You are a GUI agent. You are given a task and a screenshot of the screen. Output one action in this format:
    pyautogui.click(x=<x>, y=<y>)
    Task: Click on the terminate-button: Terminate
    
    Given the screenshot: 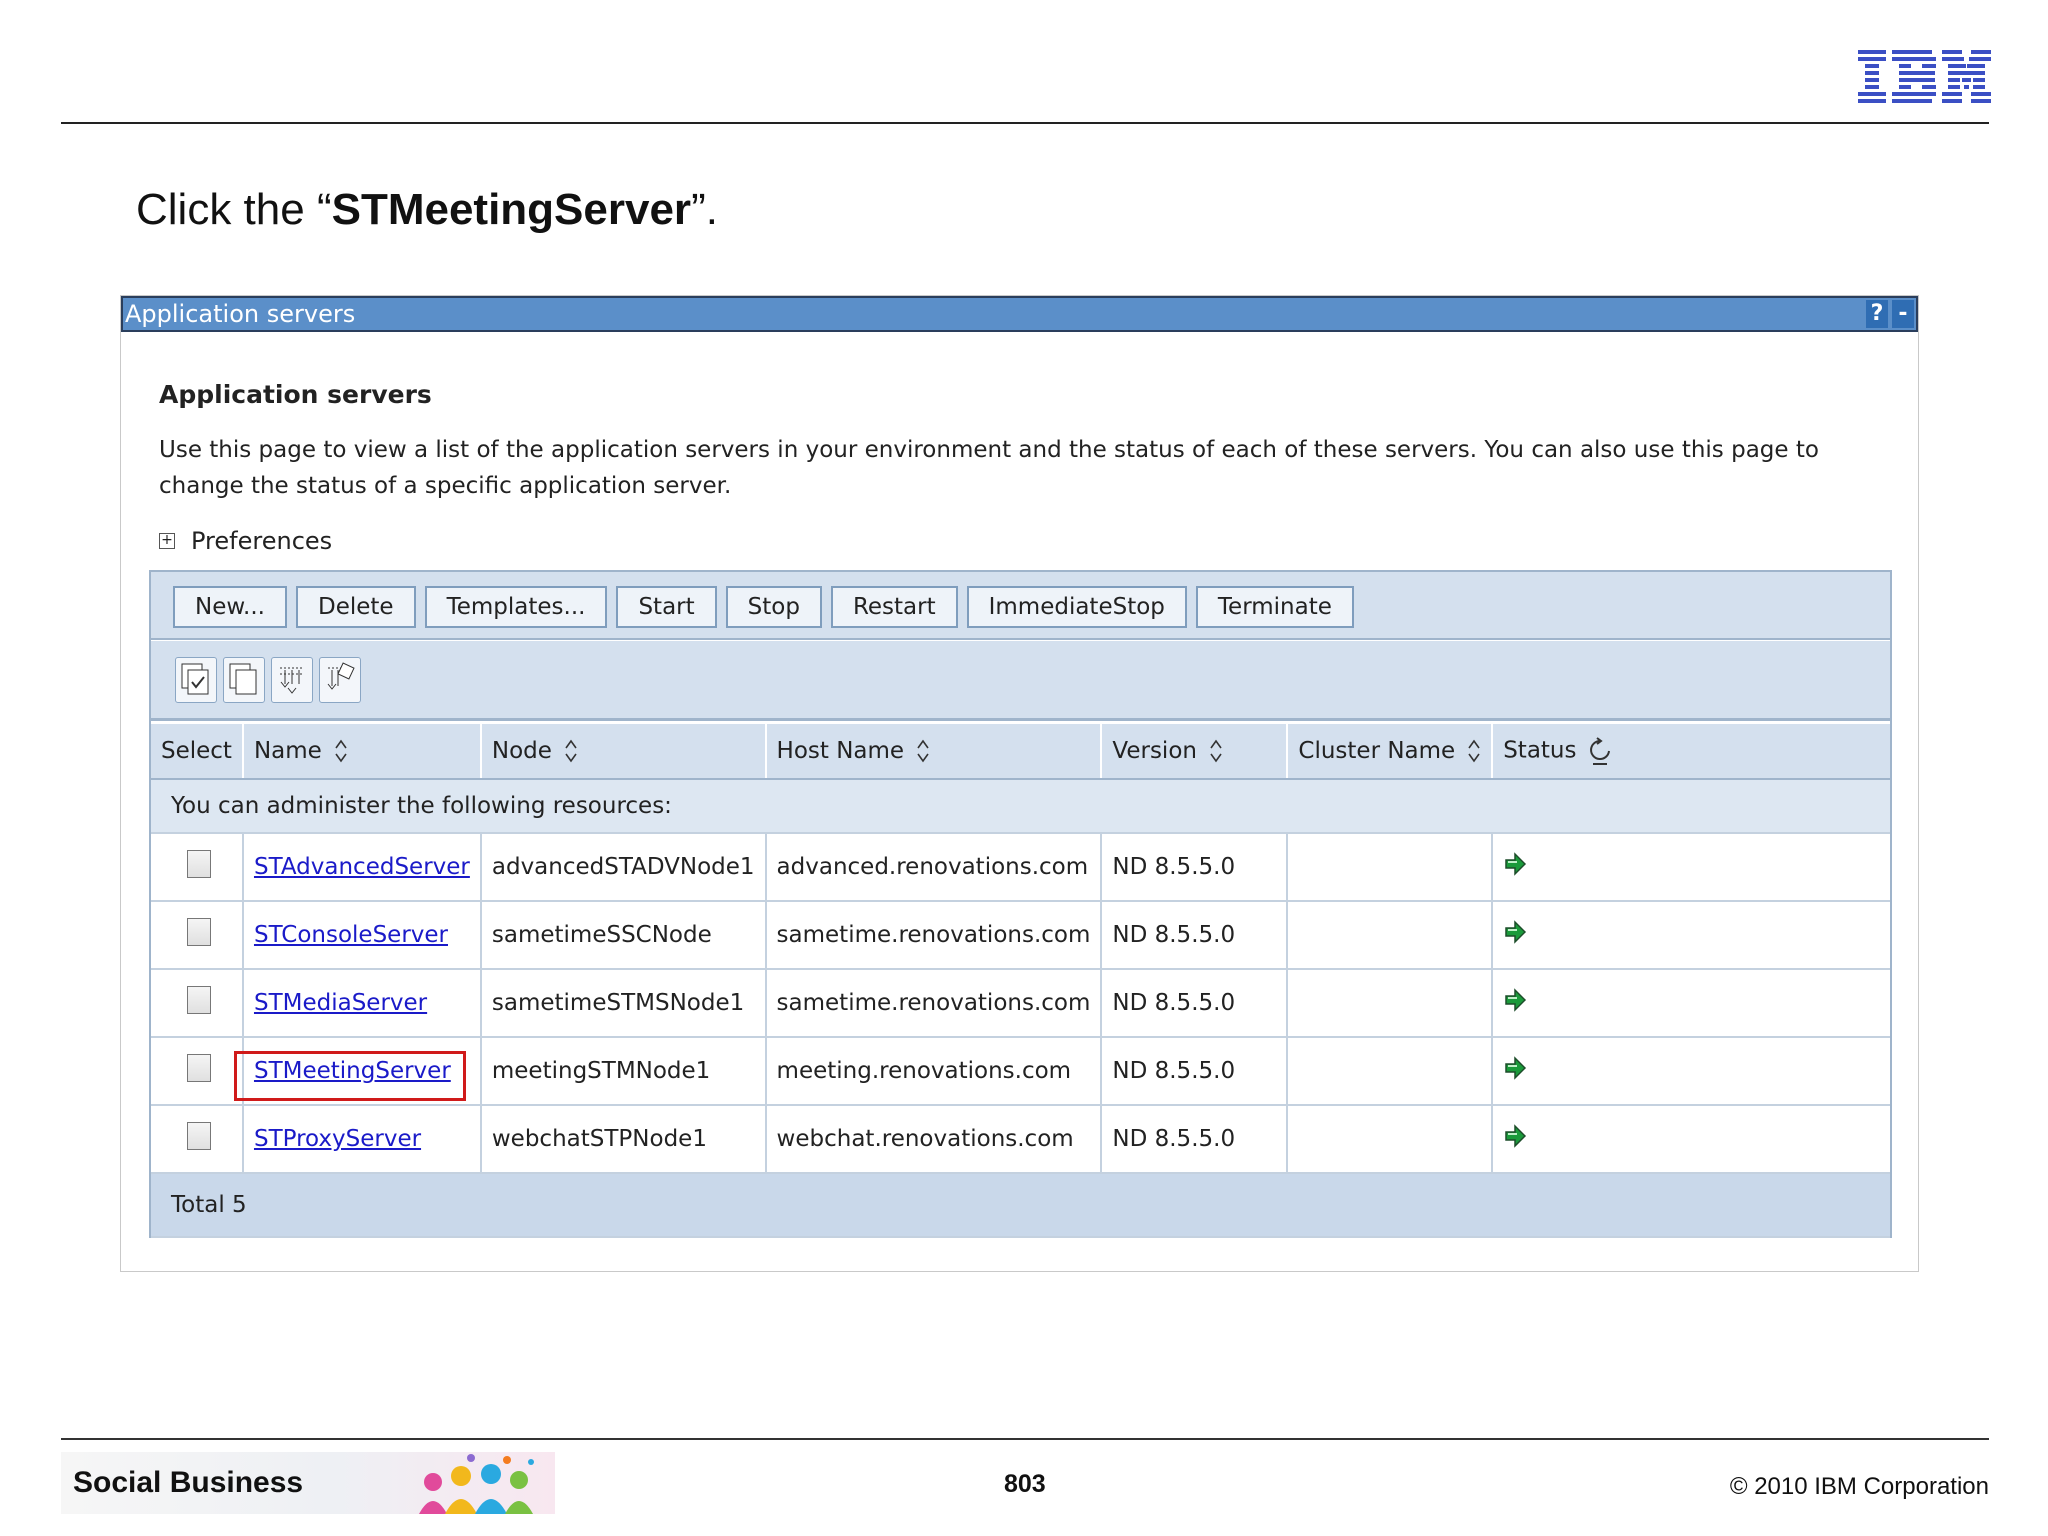 What is the action you would take?
    pyautogui.click(x=1274, y=607)
    